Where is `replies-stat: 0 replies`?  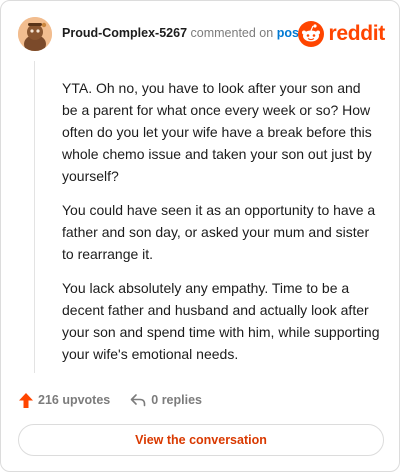 replies-stat: 0 replies is located at coordinates (166, 400).